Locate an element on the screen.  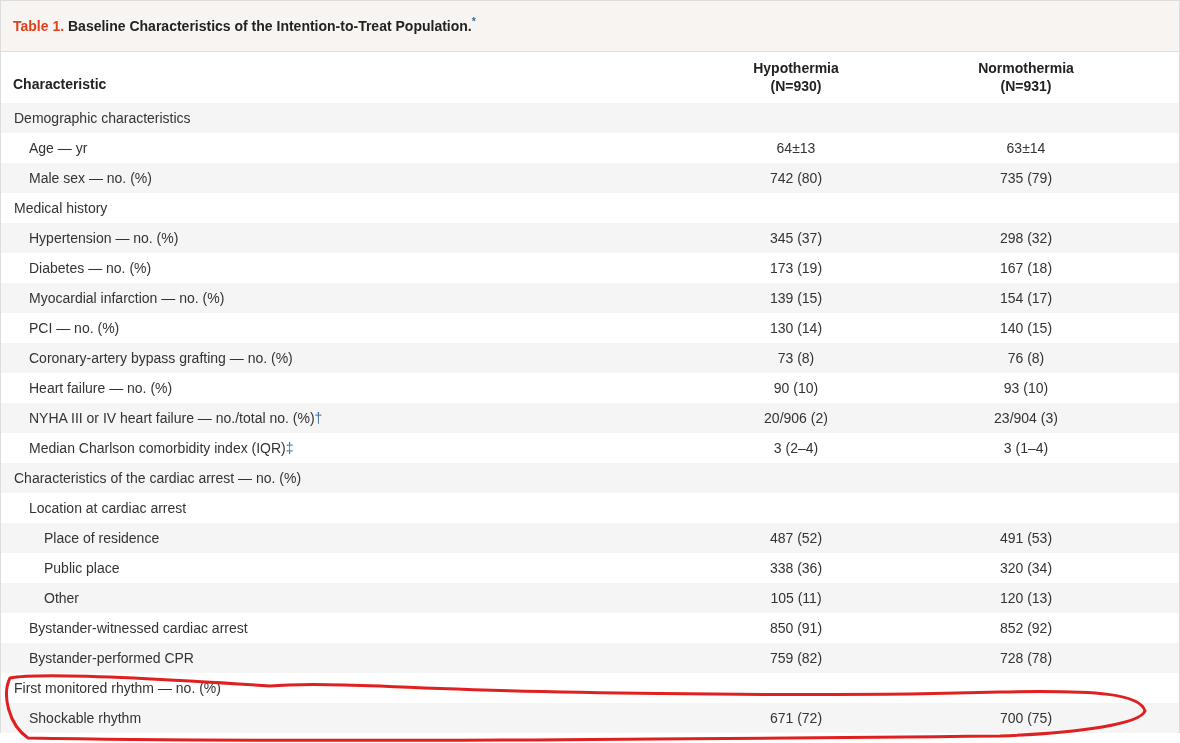
row-label: Coronary-artery bypass grafting — no. (%) is located at coordinates (161, 358).